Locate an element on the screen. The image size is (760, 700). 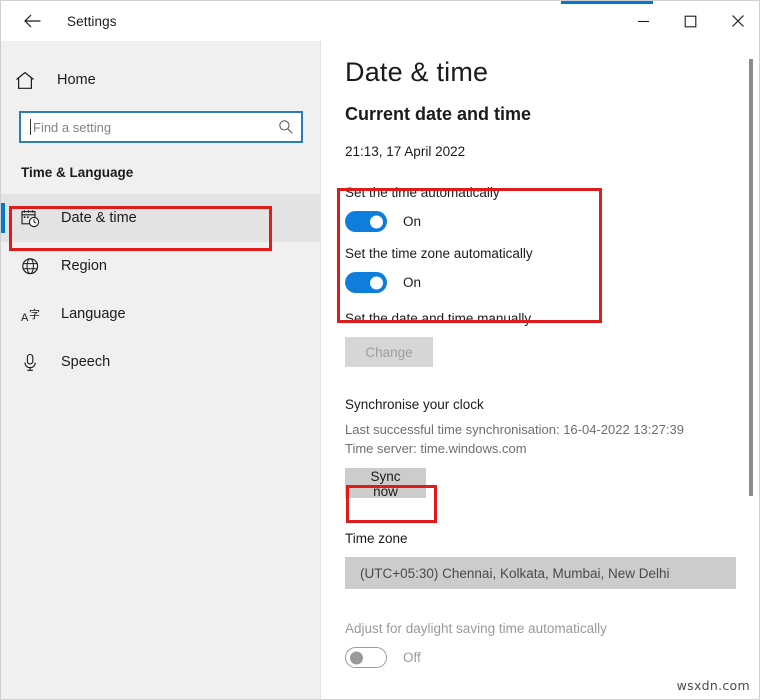
change-button: Change is located at coordinates (389, 352).